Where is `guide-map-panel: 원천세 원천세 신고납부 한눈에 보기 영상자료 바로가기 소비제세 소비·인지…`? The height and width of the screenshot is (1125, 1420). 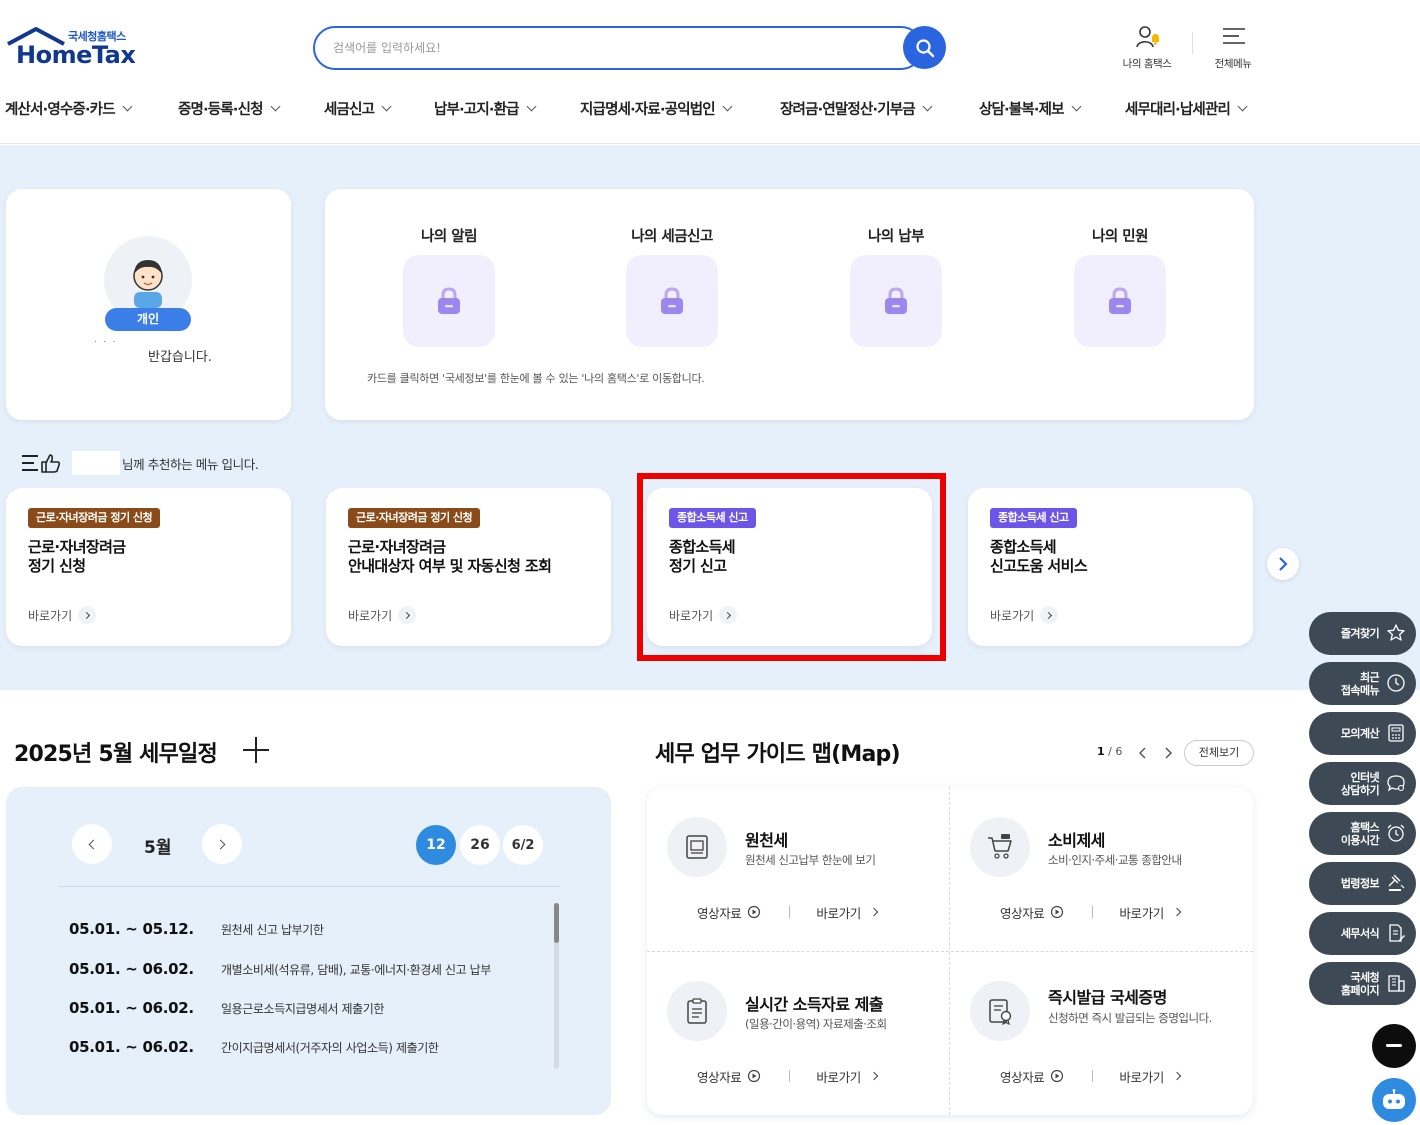 guide-map-panel: 원천세 원천세 신고납부 한눈에 보기 영상자료 바로가기 소비제세 소비·인지… is located at coordinates (950, 951).